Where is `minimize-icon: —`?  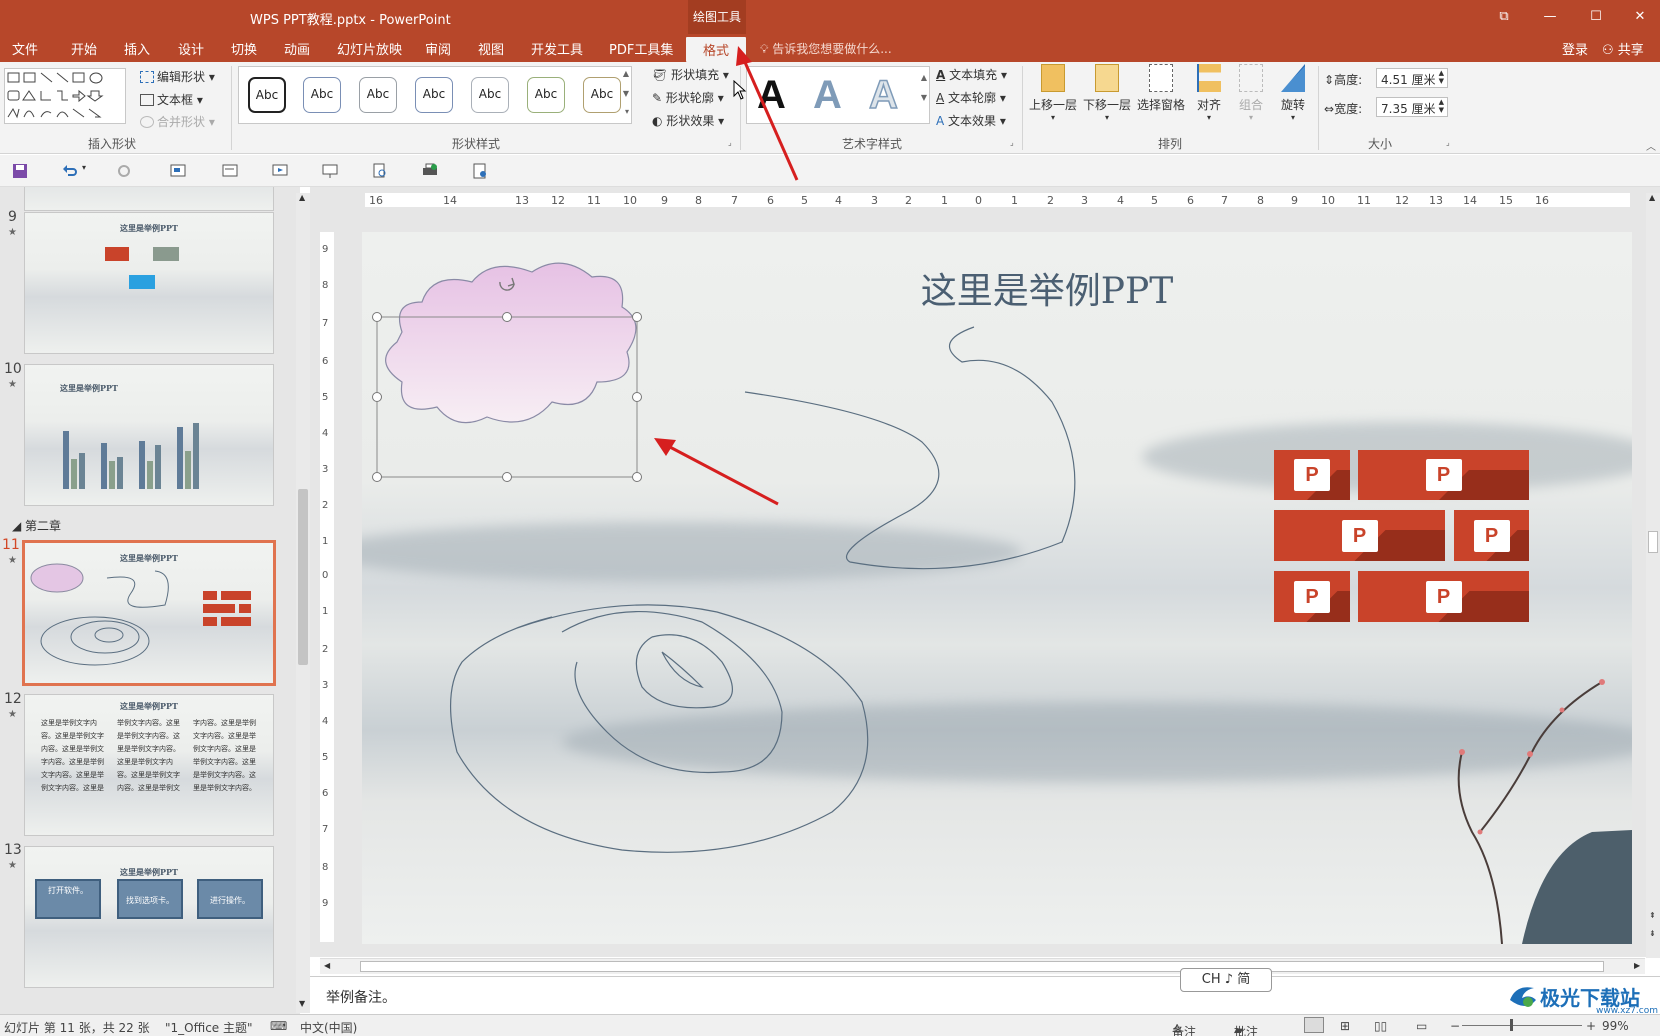
minimize-icon: — is located at coordinates (1550, 17).